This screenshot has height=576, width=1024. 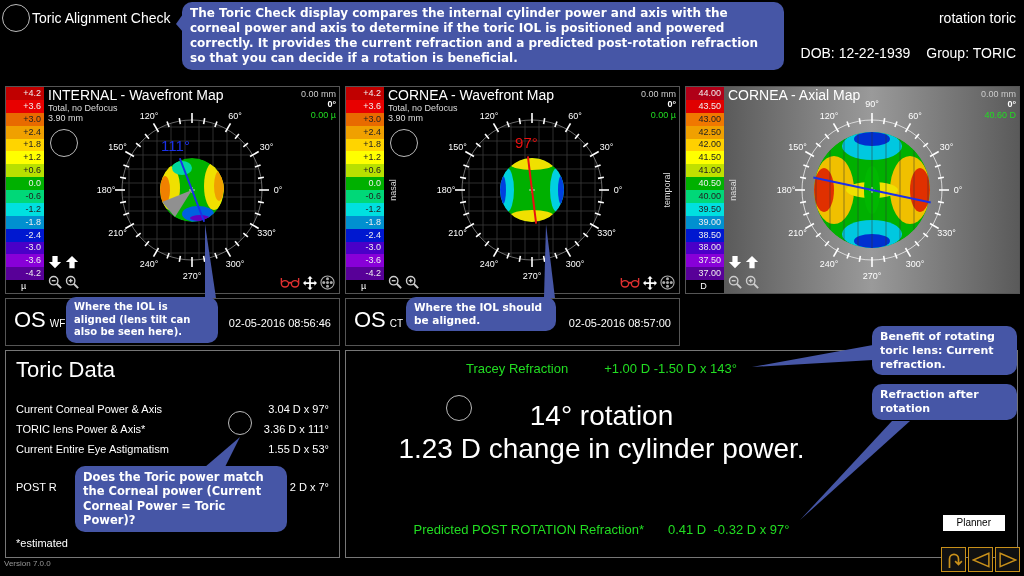 What do you see at coordinates (136, 96) in the screenshot?
I see `map-title: INTERNAL - Wavefront Map` at bounding box center [136, 96].